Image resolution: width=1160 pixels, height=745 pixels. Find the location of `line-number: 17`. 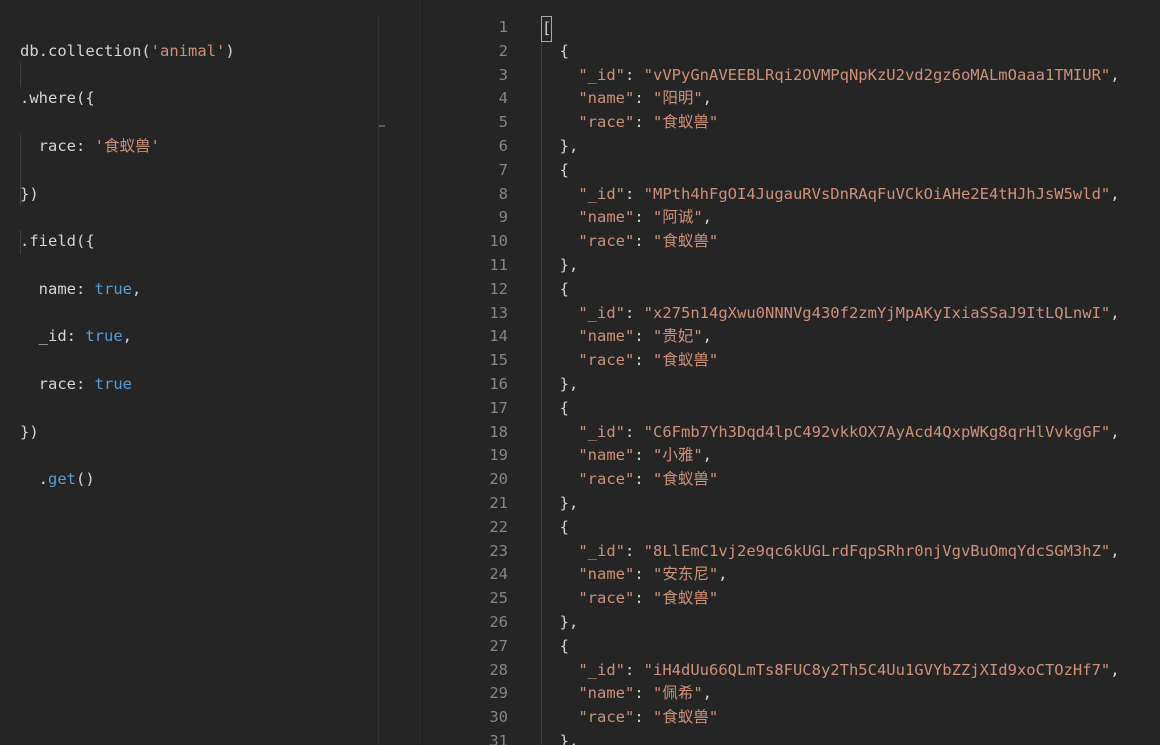

line-number: 17 is located at coordinates (498, 407).